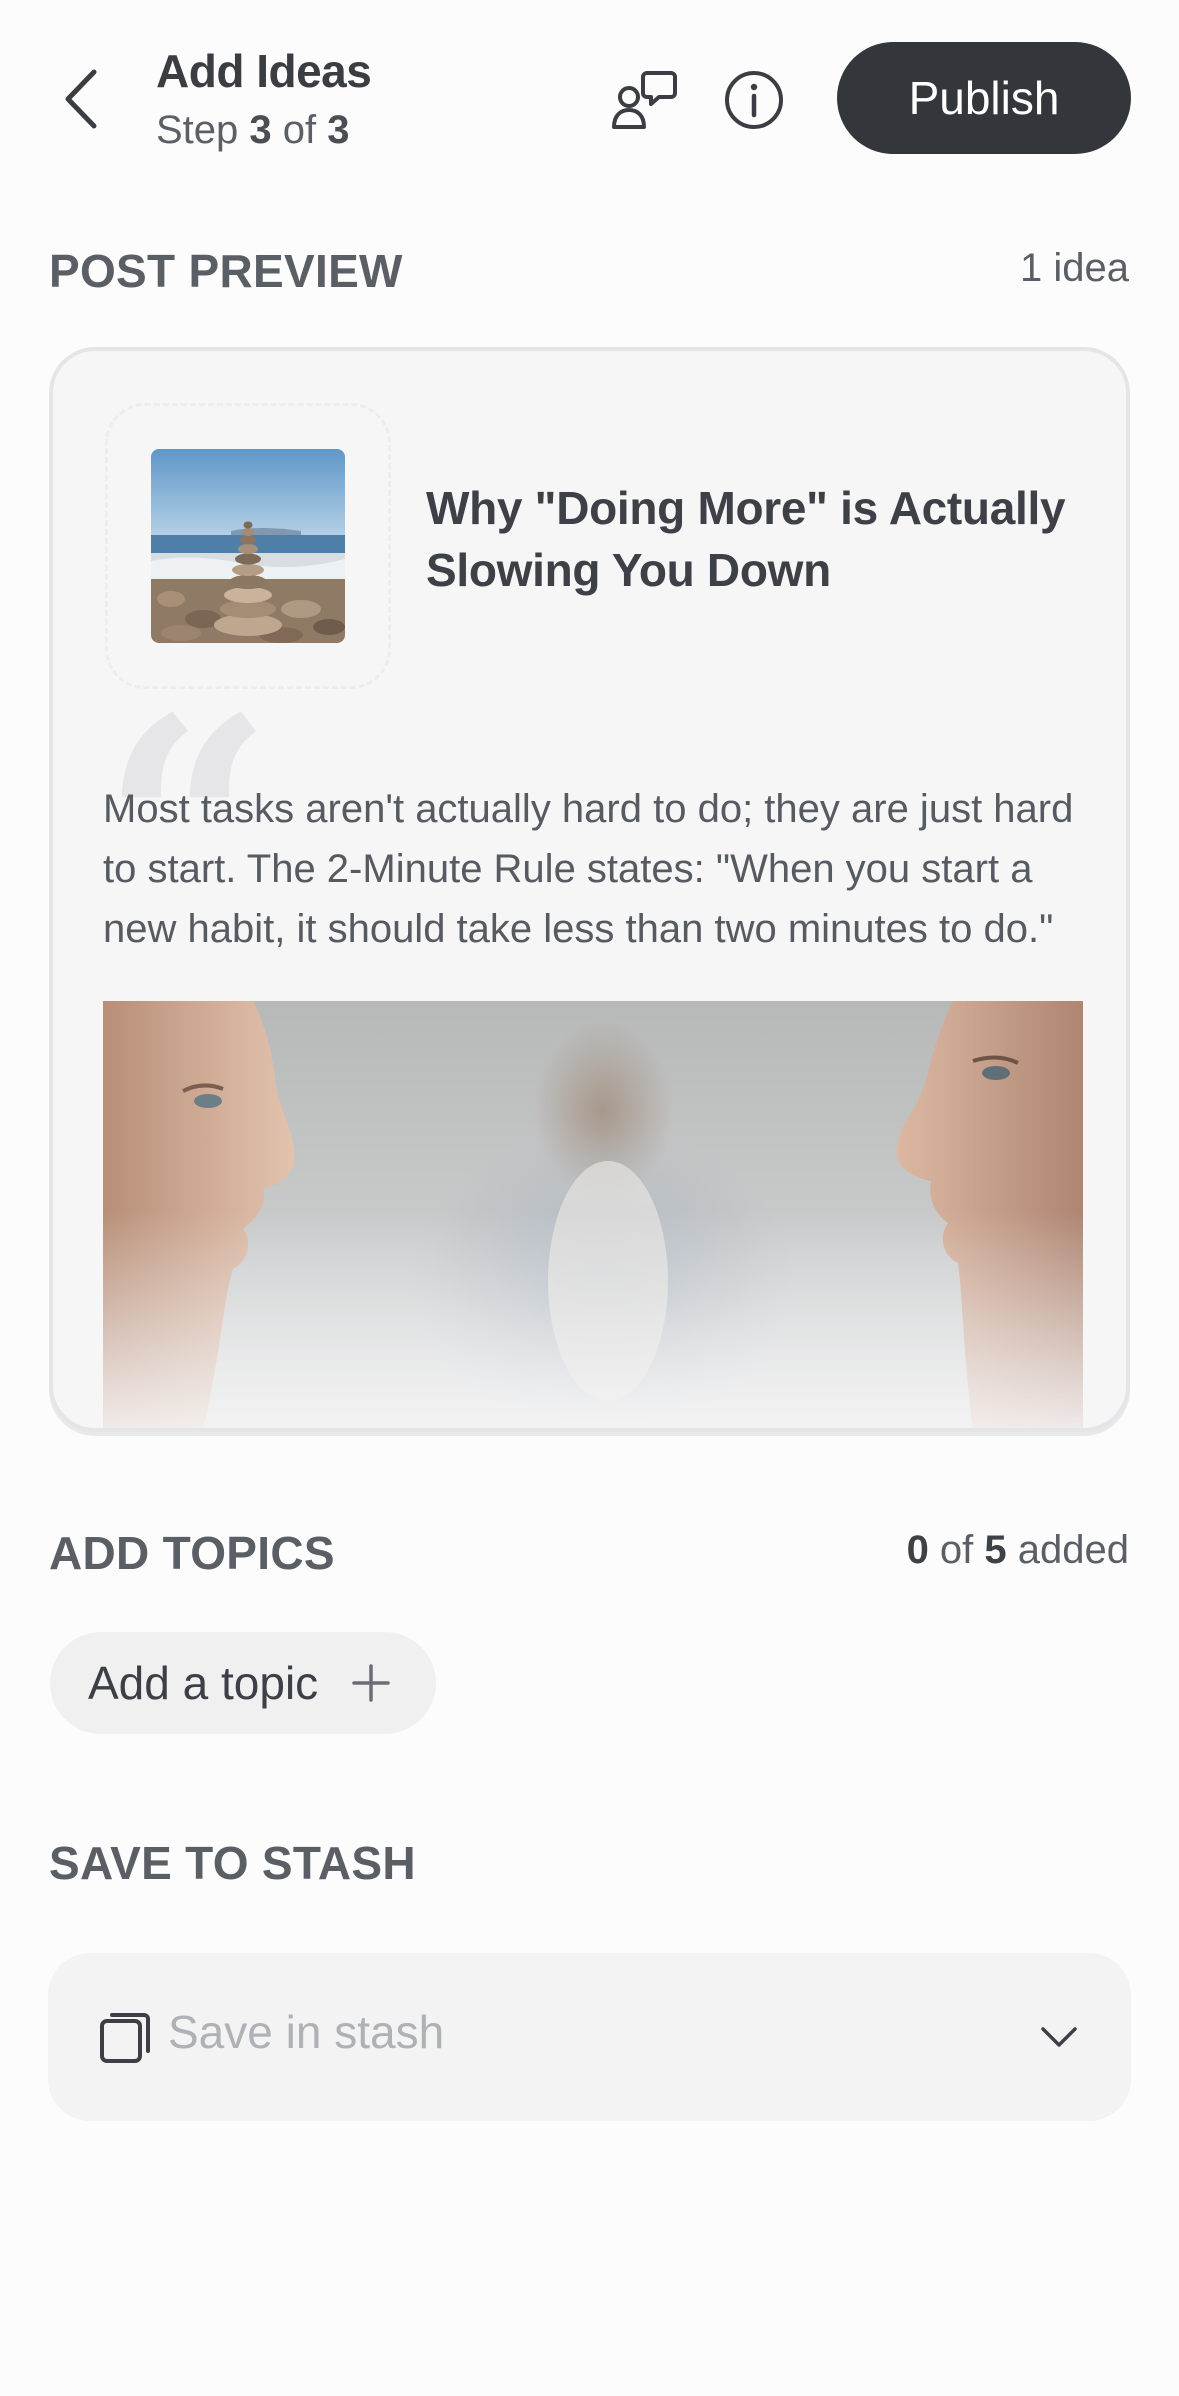 This screenshot has width=1179, height=2396. What do you see at coordinates (299, 130) in the screenshot?
I see `step-mid: of` at bounding box center [299, 130].